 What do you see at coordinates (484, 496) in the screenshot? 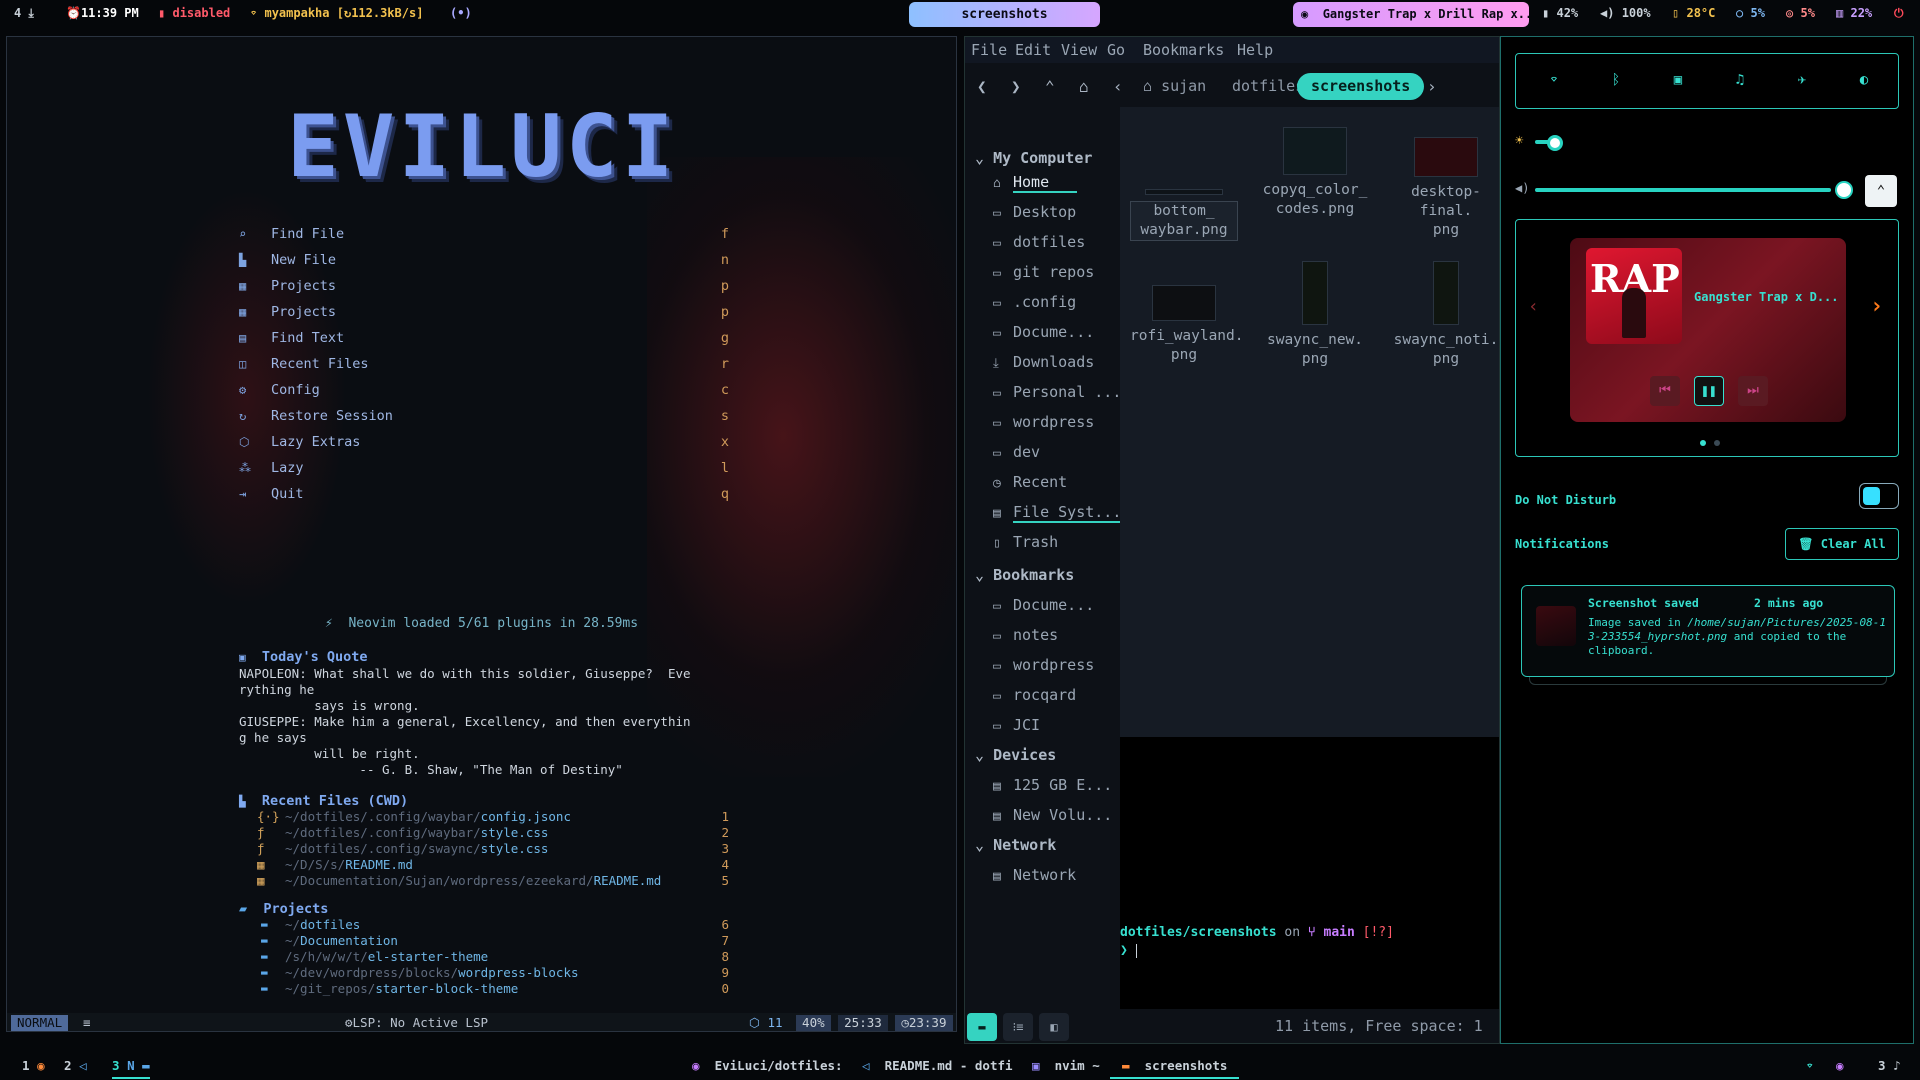
I see `dashboard-item-quit: ⇥ Quit q` at bounding box center [484, 496].